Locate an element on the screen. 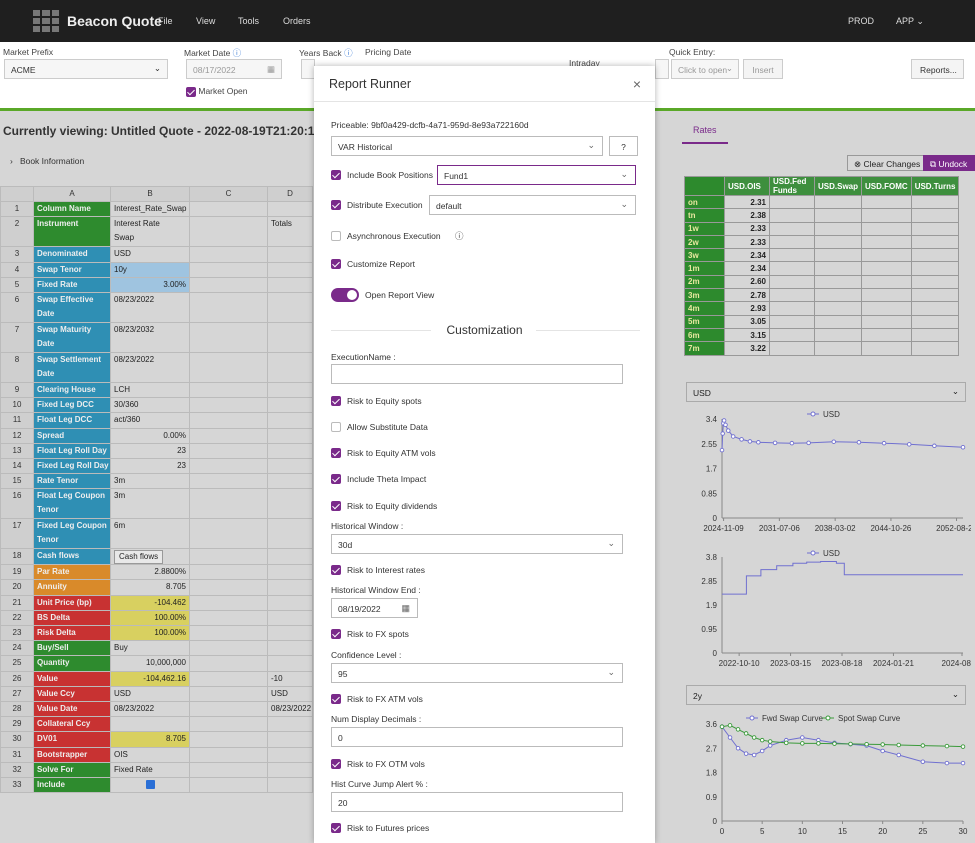  curve-select-usd: USD ⌄ is located at coordinates (826, 392).